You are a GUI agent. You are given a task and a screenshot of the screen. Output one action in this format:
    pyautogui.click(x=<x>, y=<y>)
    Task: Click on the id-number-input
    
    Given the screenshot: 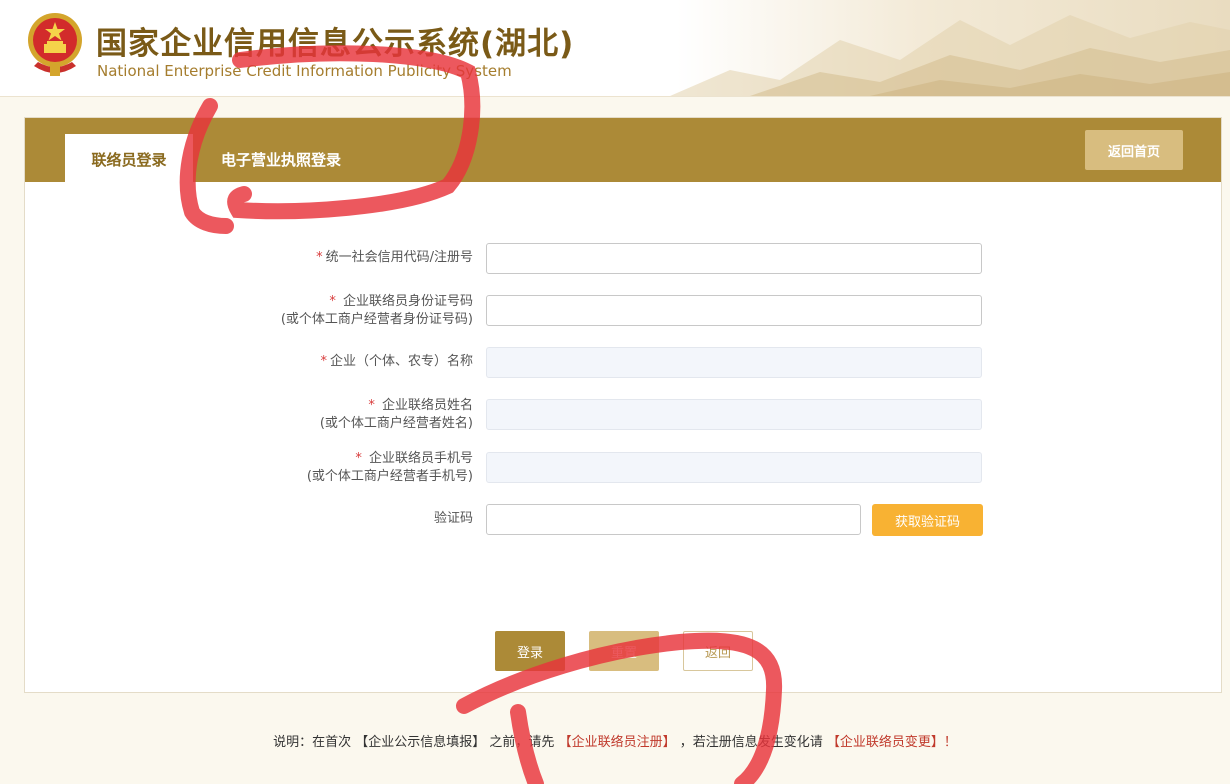 What is the action you would take?
    pyautogui.click(x=734, y=310)
    